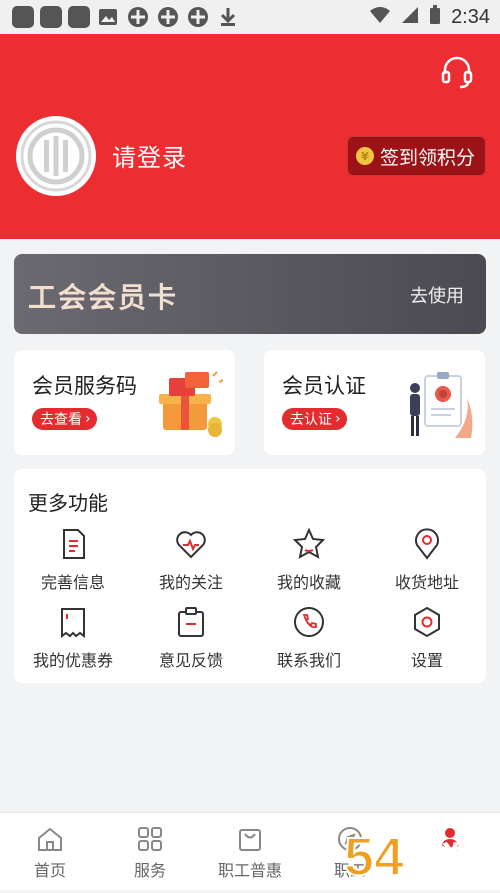  I want to click on customer-service-icon, so click(457, 73).